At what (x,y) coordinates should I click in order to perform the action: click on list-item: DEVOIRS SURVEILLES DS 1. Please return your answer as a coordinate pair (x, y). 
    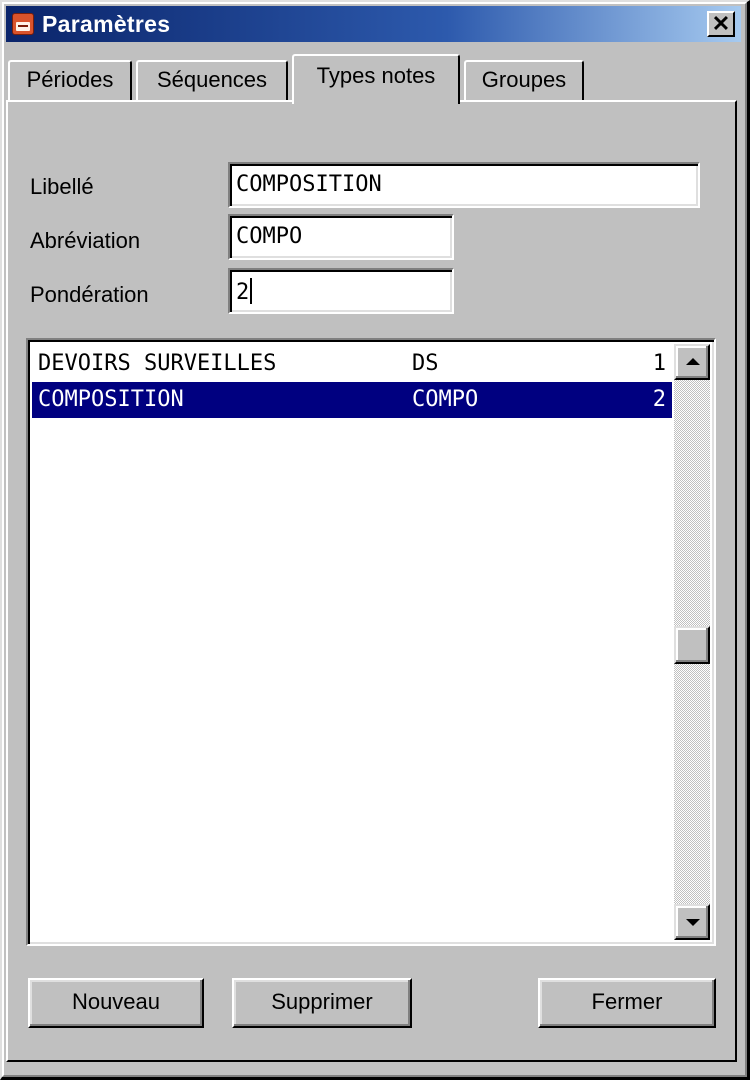
    Looking at the image, I should click on (352, 364).